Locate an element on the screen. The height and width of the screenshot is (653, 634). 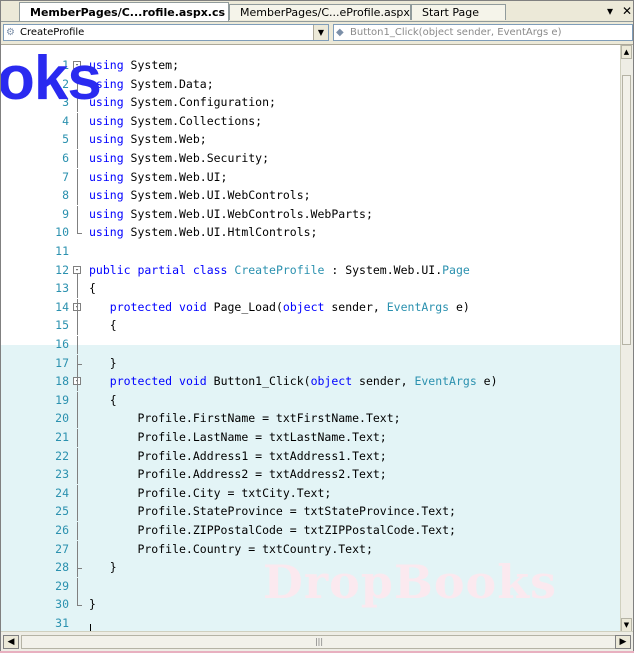
tab-dropdown-icon: ▾ is located at coordinates (610, 11).